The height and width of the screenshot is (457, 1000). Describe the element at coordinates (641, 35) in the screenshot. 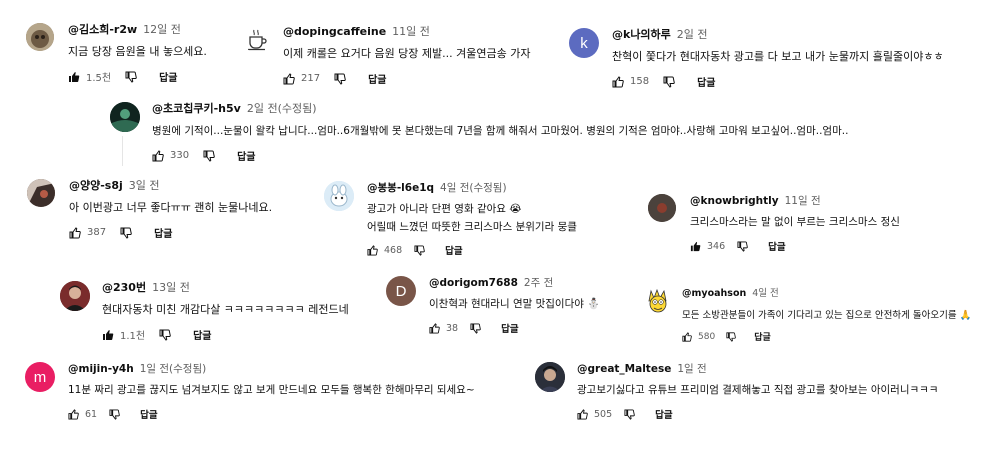

I see `comment-author: @k나의하루` at that location.